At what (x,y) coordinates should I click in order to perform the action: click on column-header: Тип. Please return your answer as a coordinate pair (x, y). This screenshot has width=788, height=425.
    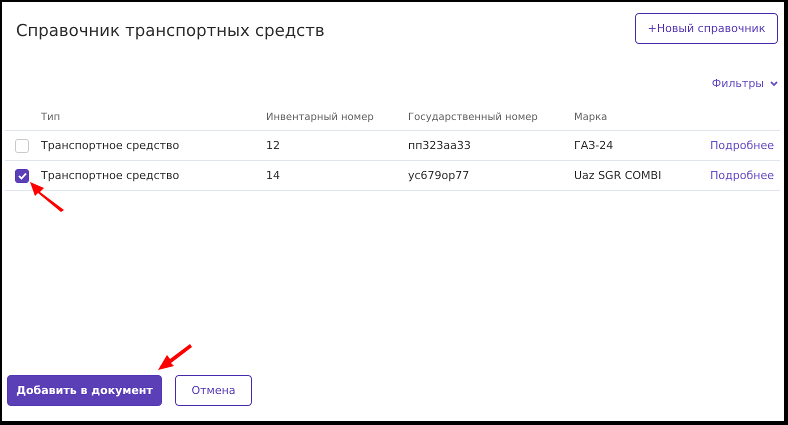
    Looking at the image, I should click on (151, 117).